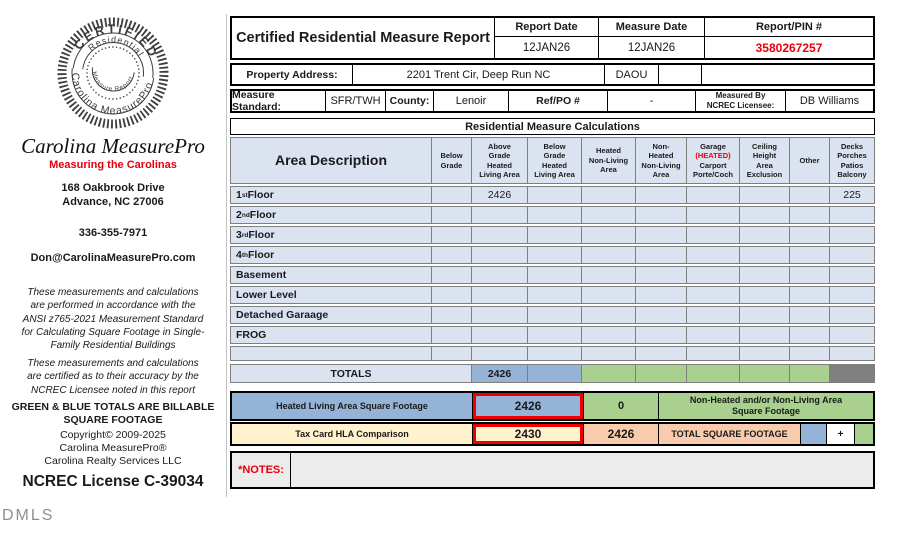 The height and width of the screenshot is (546, 900). I want to click on table-row-basement: Basement, so click(552, 275).